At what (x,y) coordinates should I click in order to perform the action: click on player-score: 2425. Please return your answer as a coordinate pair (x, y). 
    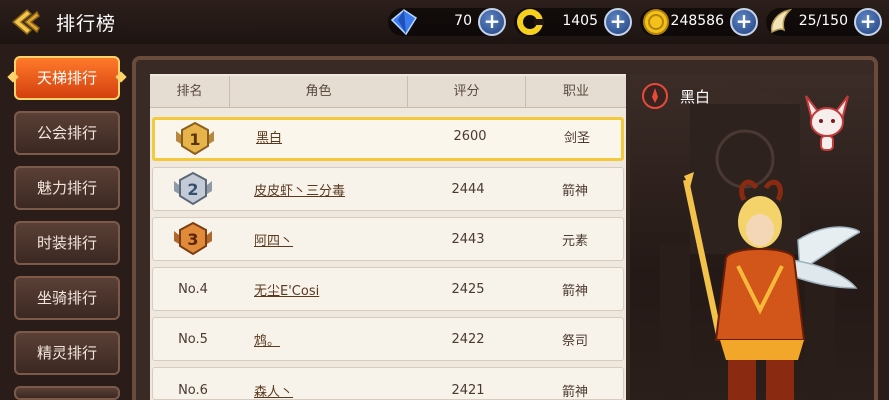
    Looking at the image, I should click on (468, 289).